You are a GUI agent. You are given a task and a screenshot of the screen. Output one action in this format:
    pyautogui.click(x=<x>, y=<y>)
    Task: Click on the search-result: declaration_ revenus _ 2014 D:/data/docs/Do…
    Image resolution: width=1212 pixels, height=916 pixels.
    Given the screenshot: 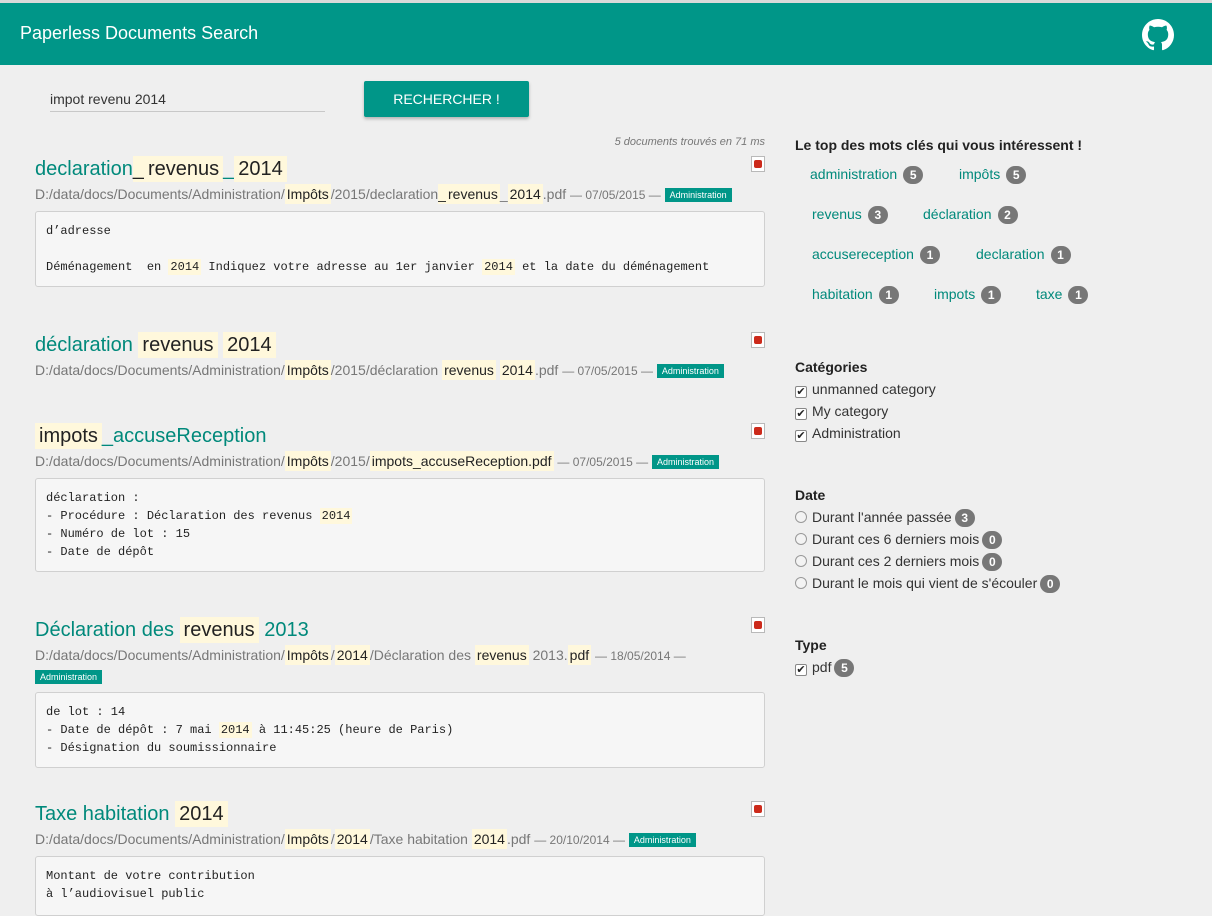 What is the action you would take?
    pyautogui.click(x=400, y=220)
    